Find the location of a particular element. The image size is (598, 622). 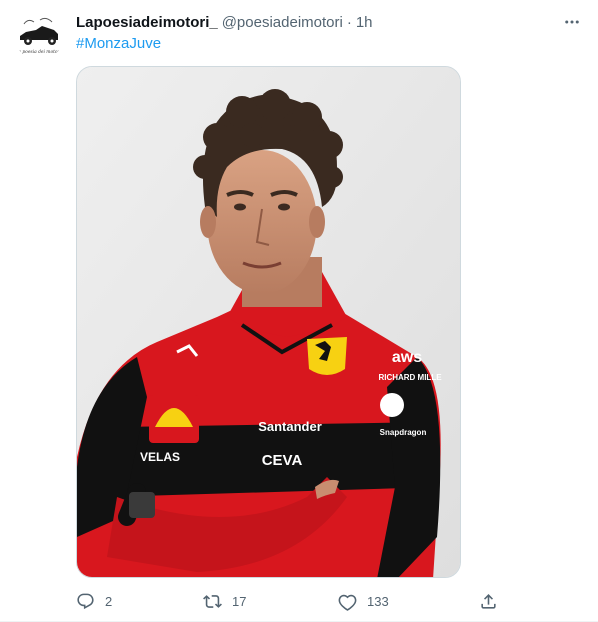

hashtag-link: #MonzaJuve is located at coordinates (118, 43).